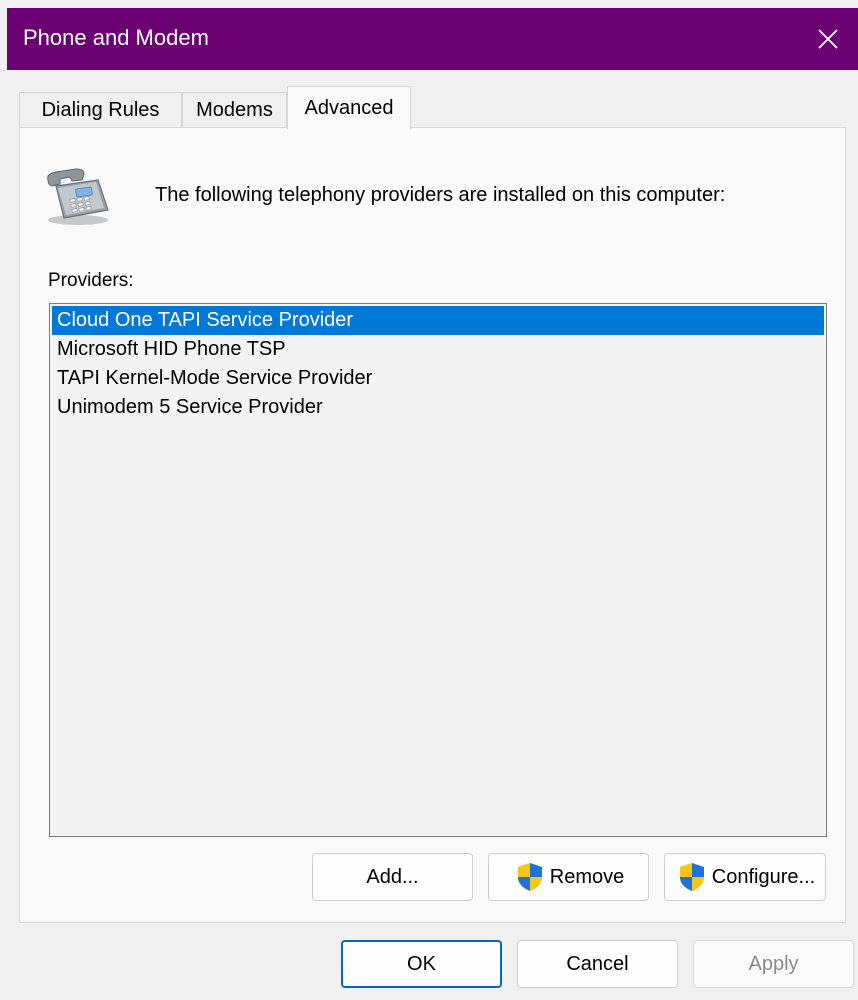  Describe the element at coordinates (116, 37) in the screenshot. I see `window-title: Phone and Modem` at that location.